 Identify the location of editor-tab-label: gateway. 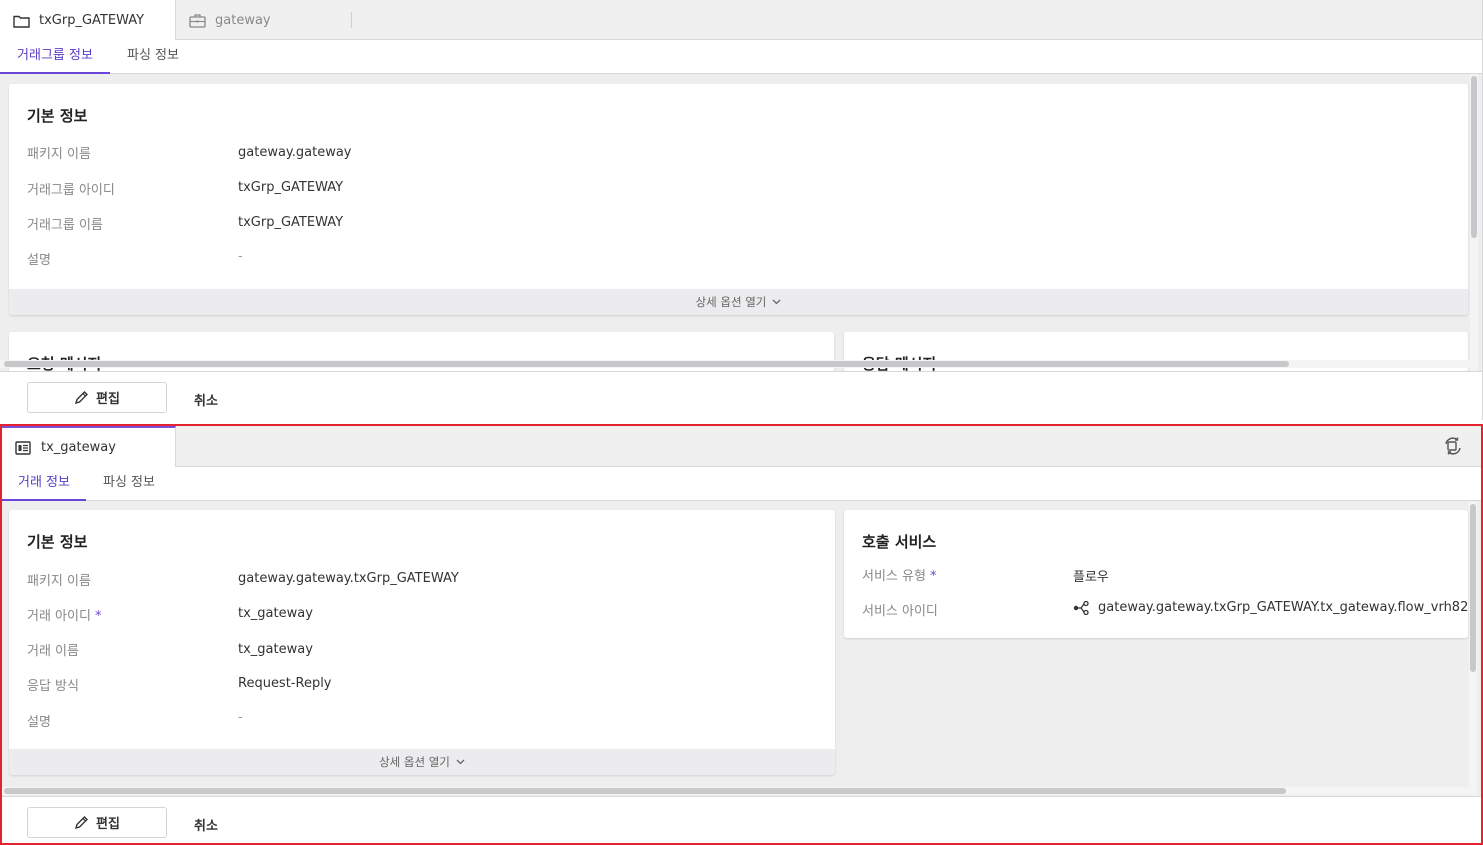
(243, 20).